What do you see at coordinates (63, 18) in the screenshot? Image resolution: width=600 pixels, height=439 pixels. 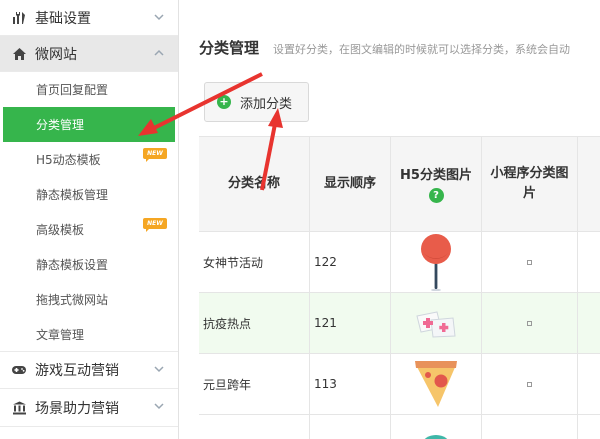 I see `sidebar-group-label: 基础设置` at bounding box center [63, 18].